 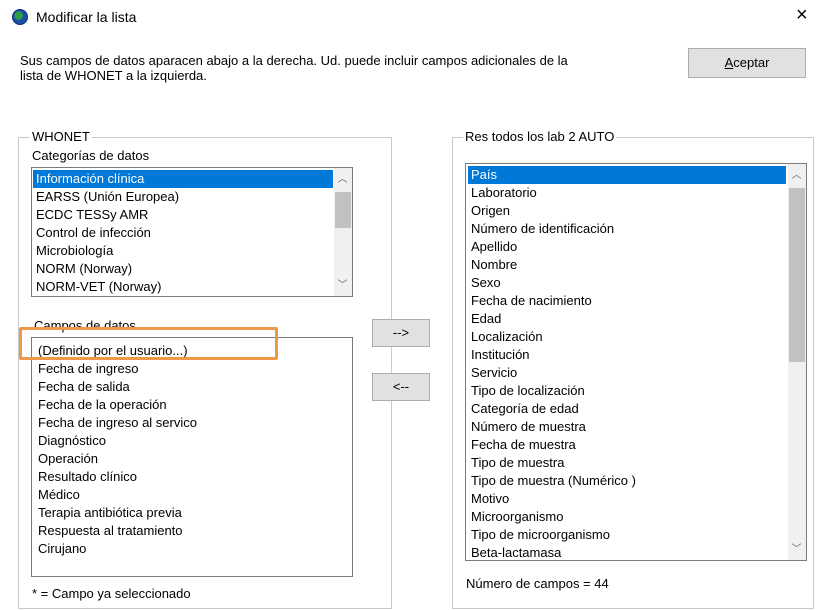 What do you see at coordinates (20, 17) in the screenshot?
I see `globe-icon` at bounding box center [20, 17].